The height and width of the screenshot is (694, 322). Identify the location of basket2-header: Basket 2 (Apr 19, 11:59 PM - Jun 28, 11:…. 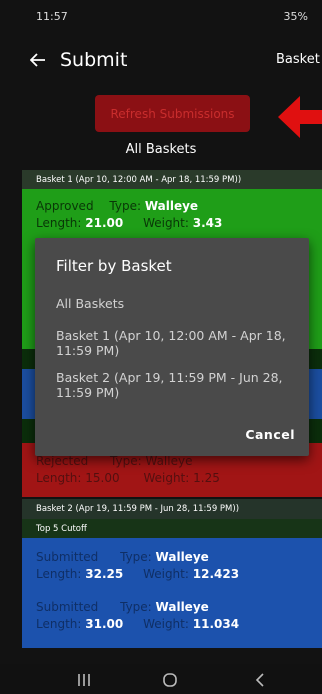
(172, 509).